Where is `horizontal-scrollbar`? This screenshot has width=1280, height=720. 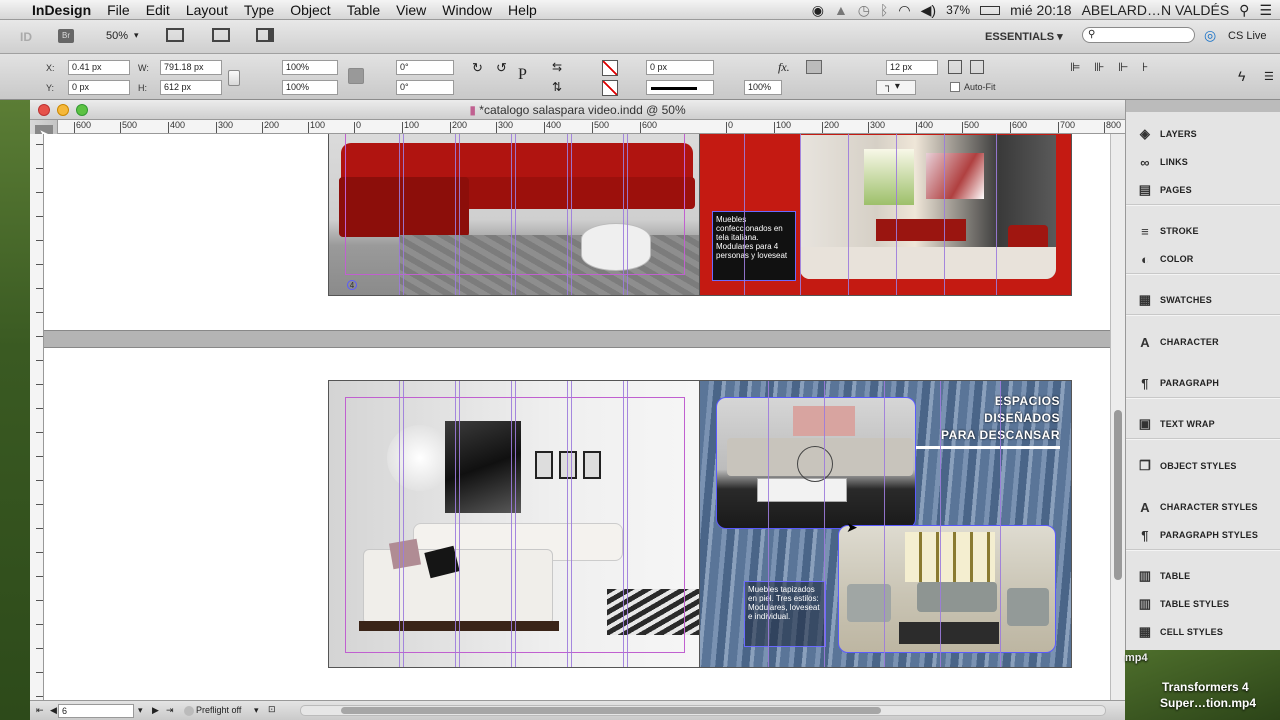
horizontal-scrollbar is located at coordinates (703, 710).